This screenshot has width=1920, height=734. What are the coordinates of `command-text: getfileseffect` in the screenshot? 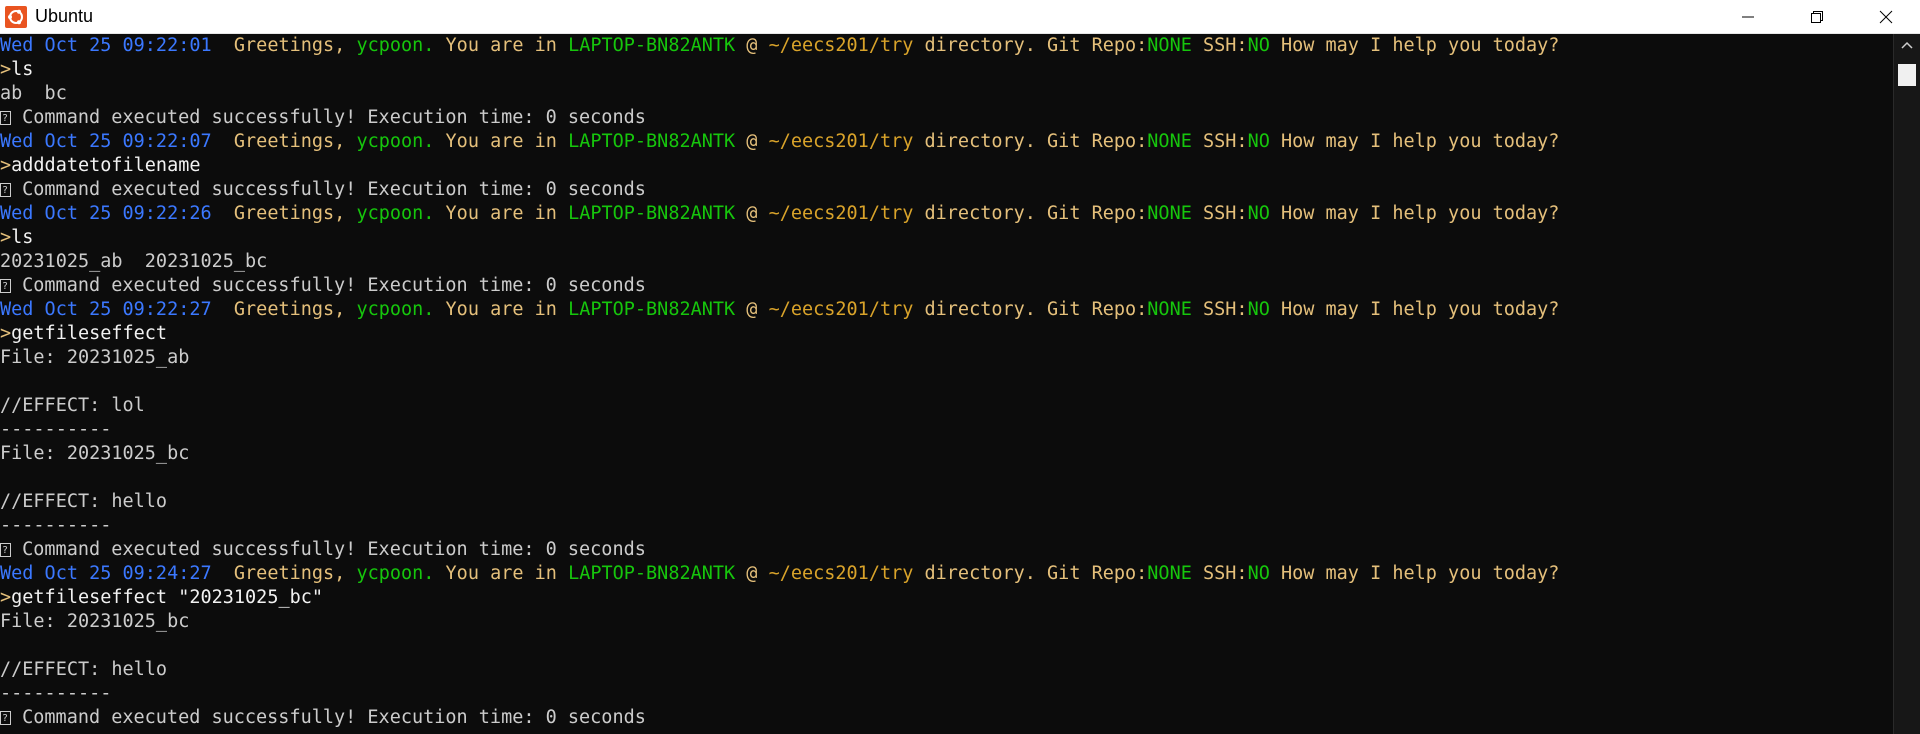 It's located at (89, 333).